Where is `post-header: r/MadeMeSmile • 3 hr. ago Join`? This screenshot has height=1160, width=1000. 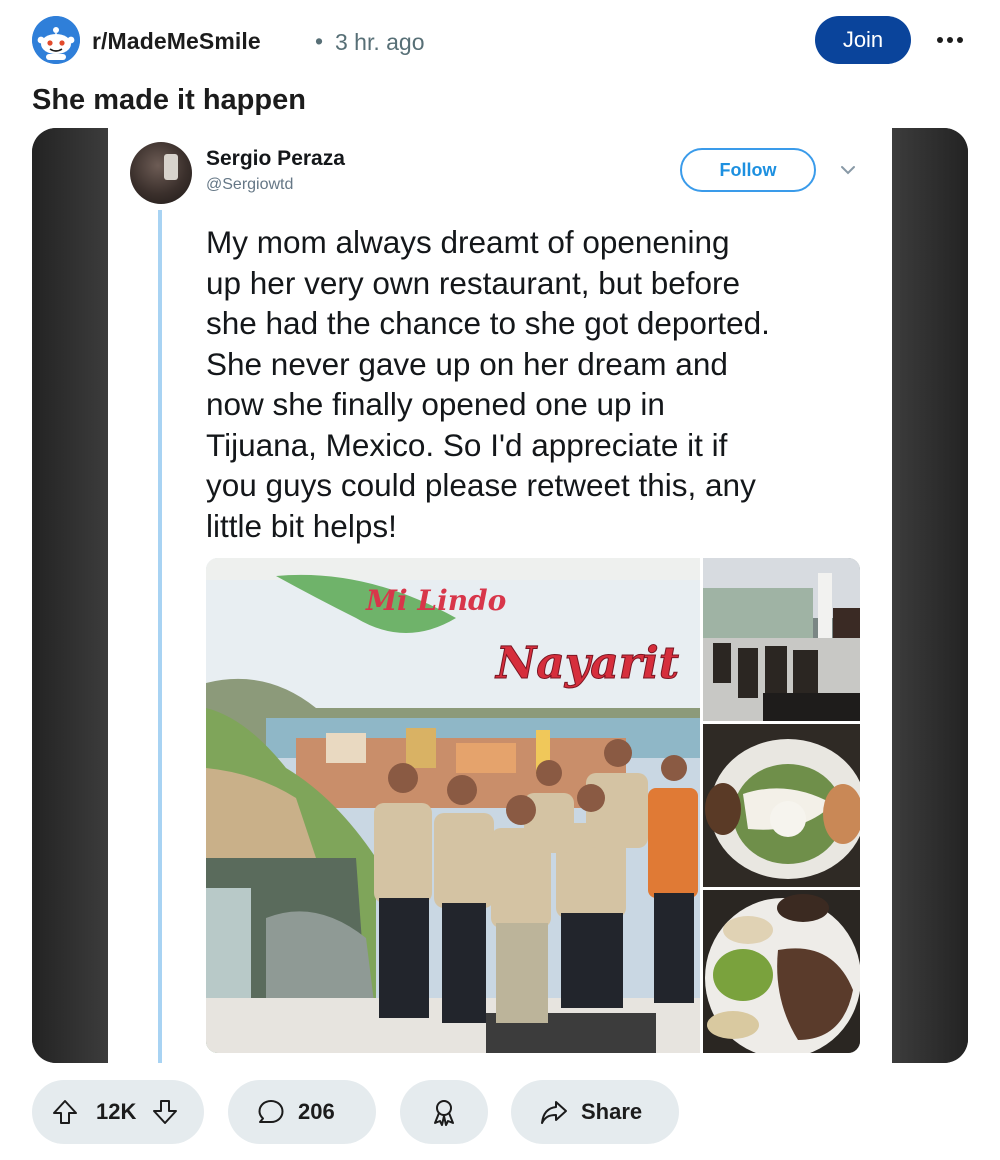
post-header: r/MadeMeSmile • 3 hr. ago Join is located at coordinates (500, 41).